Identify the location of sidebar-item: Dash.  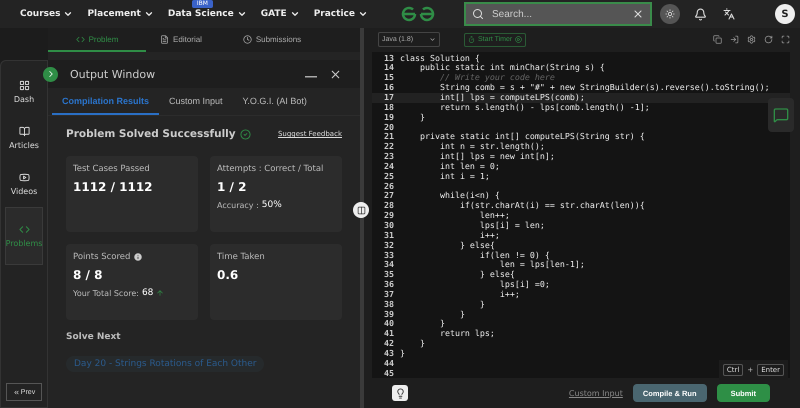
(24, 92).